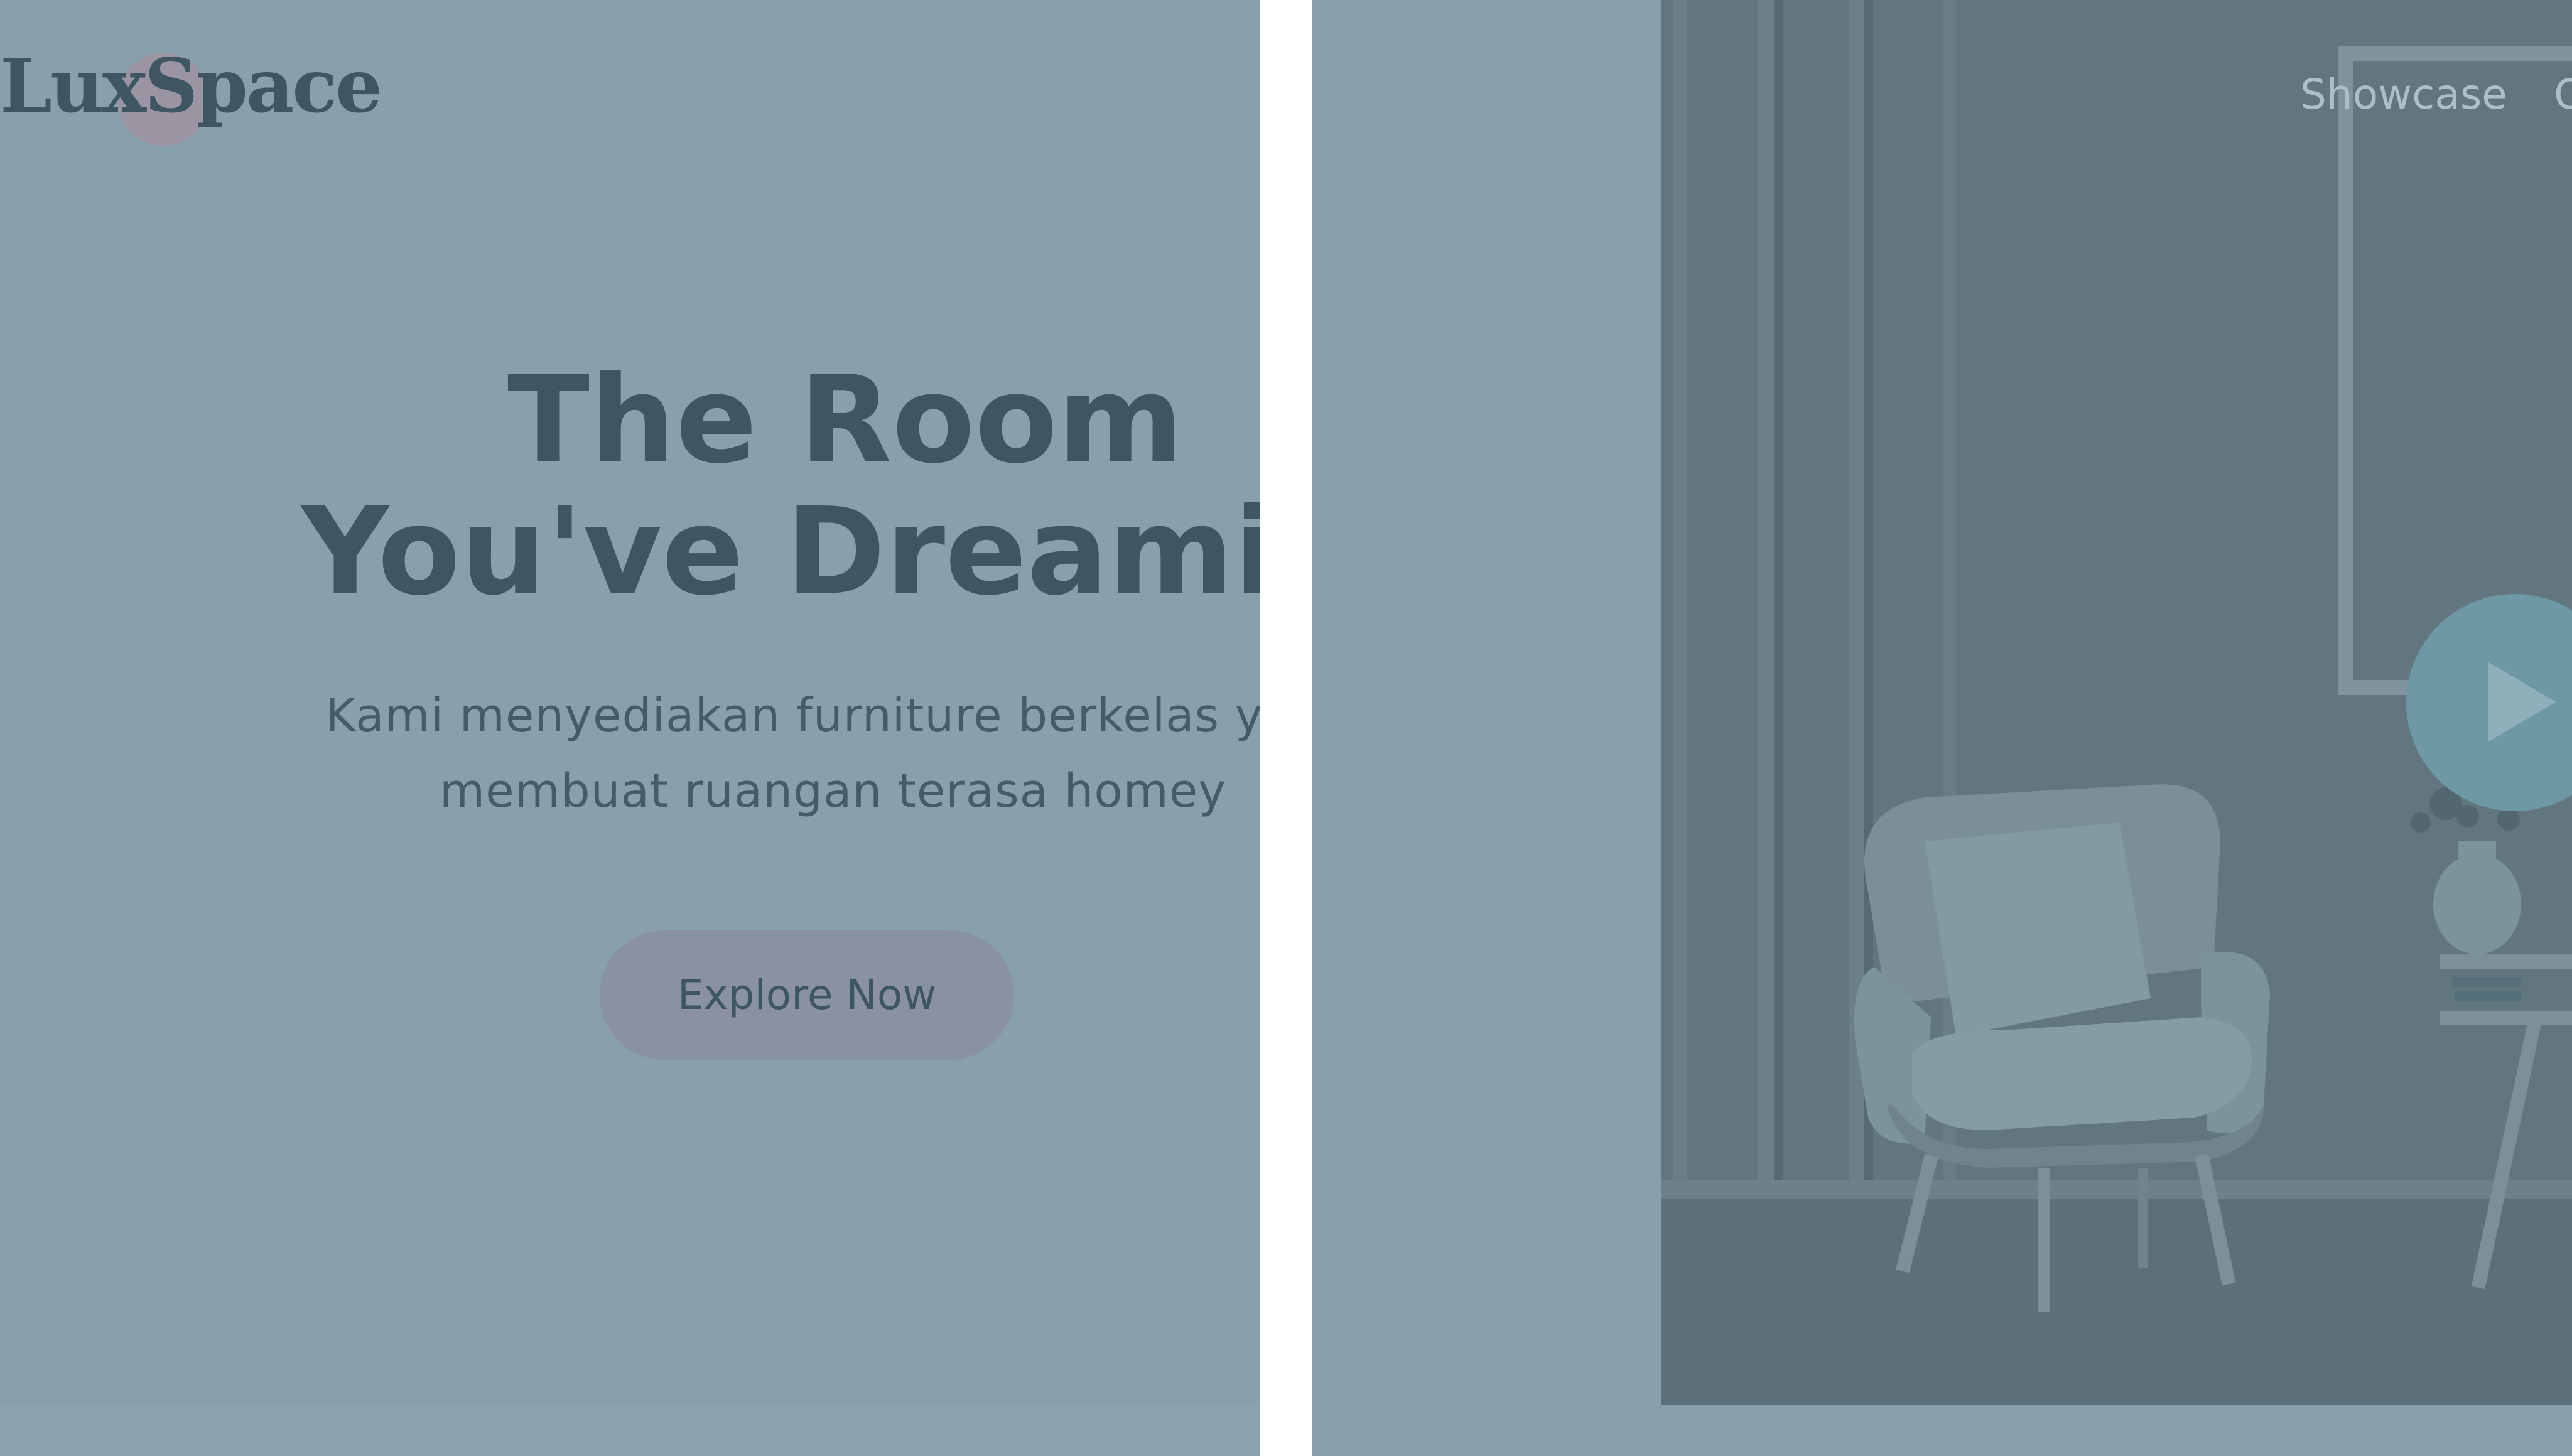  I want to click on explore-now-button: Explore Now, so click(807, 995).